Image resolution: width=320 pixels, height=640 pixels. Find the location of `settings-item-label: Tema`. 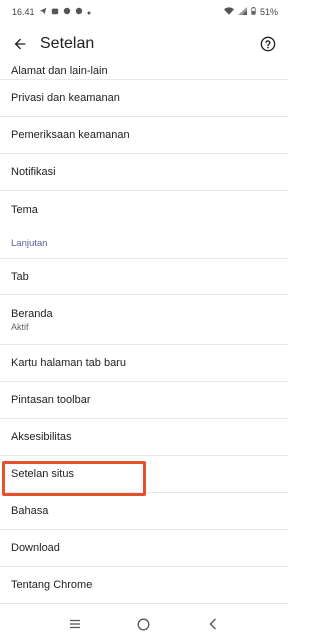

settings-item-label: Tema is located at coordinates (24, 209).